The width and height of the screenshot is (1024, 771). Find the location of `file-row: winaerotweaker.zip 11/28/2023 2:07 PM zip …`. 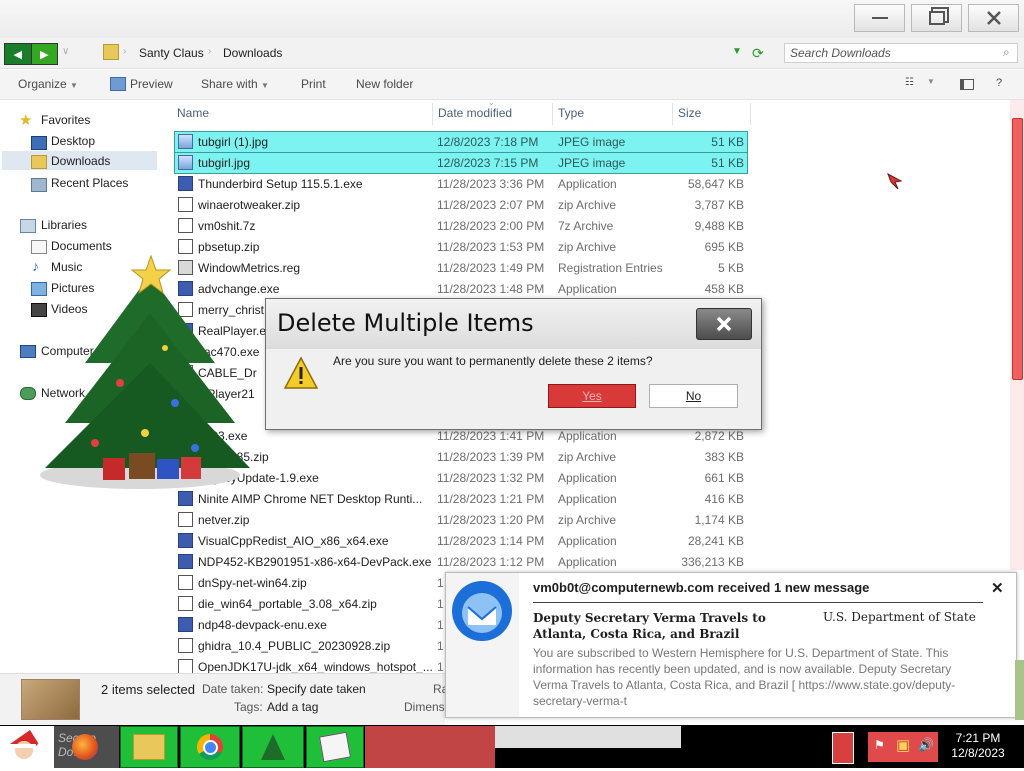

file-row: winaerotweaker.zip 11/28/2023 2:07 PM zip … is located at coordinates (461, 205).